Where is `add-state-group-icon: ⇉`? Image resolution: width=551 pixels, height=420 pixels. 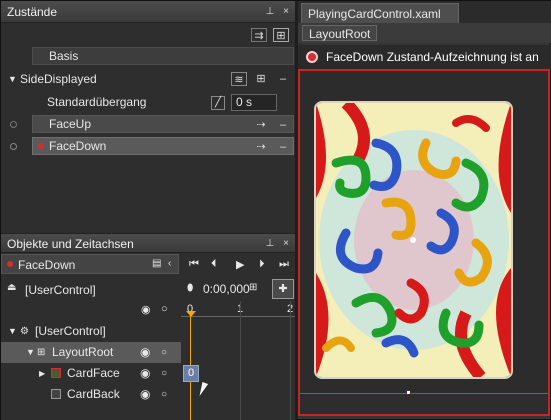
add-state-group-icon: ⇉ is located at coordinates (259, 35).